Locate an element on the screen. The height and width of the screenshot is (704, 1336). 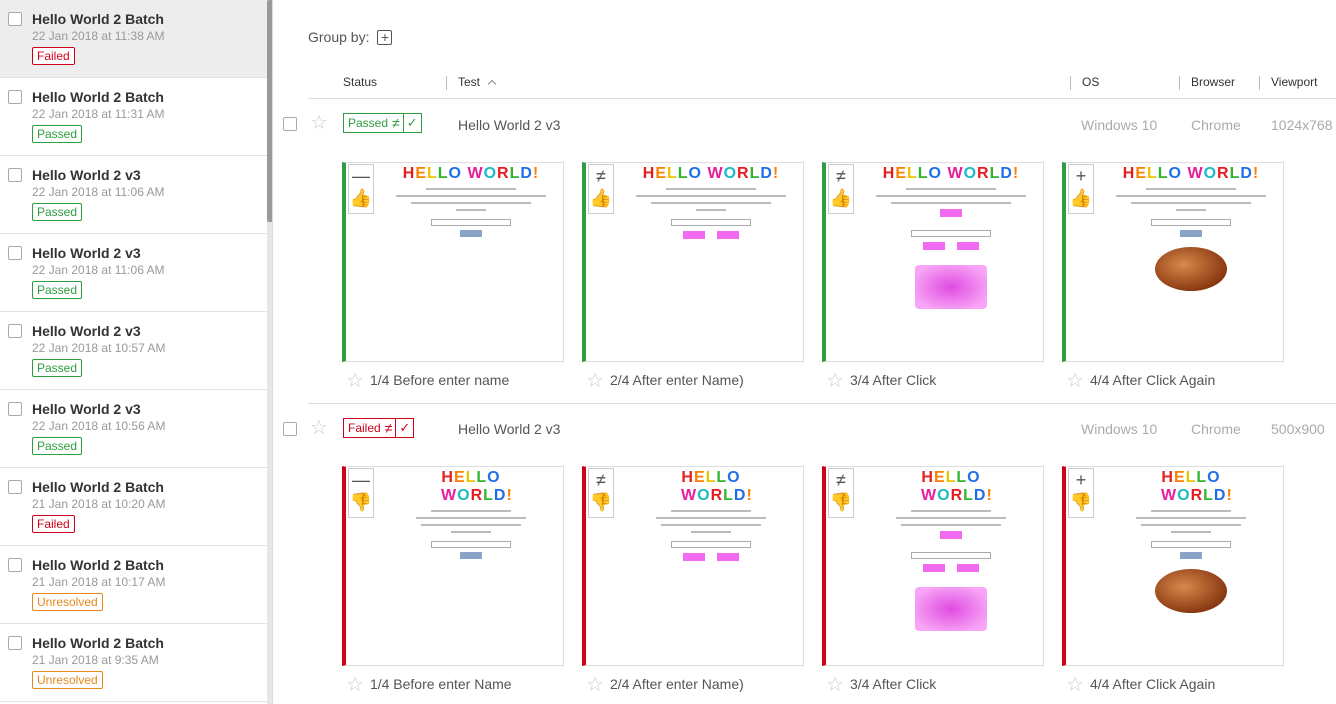
column-header-browser: Browser is located at coordinates (1213, 82).